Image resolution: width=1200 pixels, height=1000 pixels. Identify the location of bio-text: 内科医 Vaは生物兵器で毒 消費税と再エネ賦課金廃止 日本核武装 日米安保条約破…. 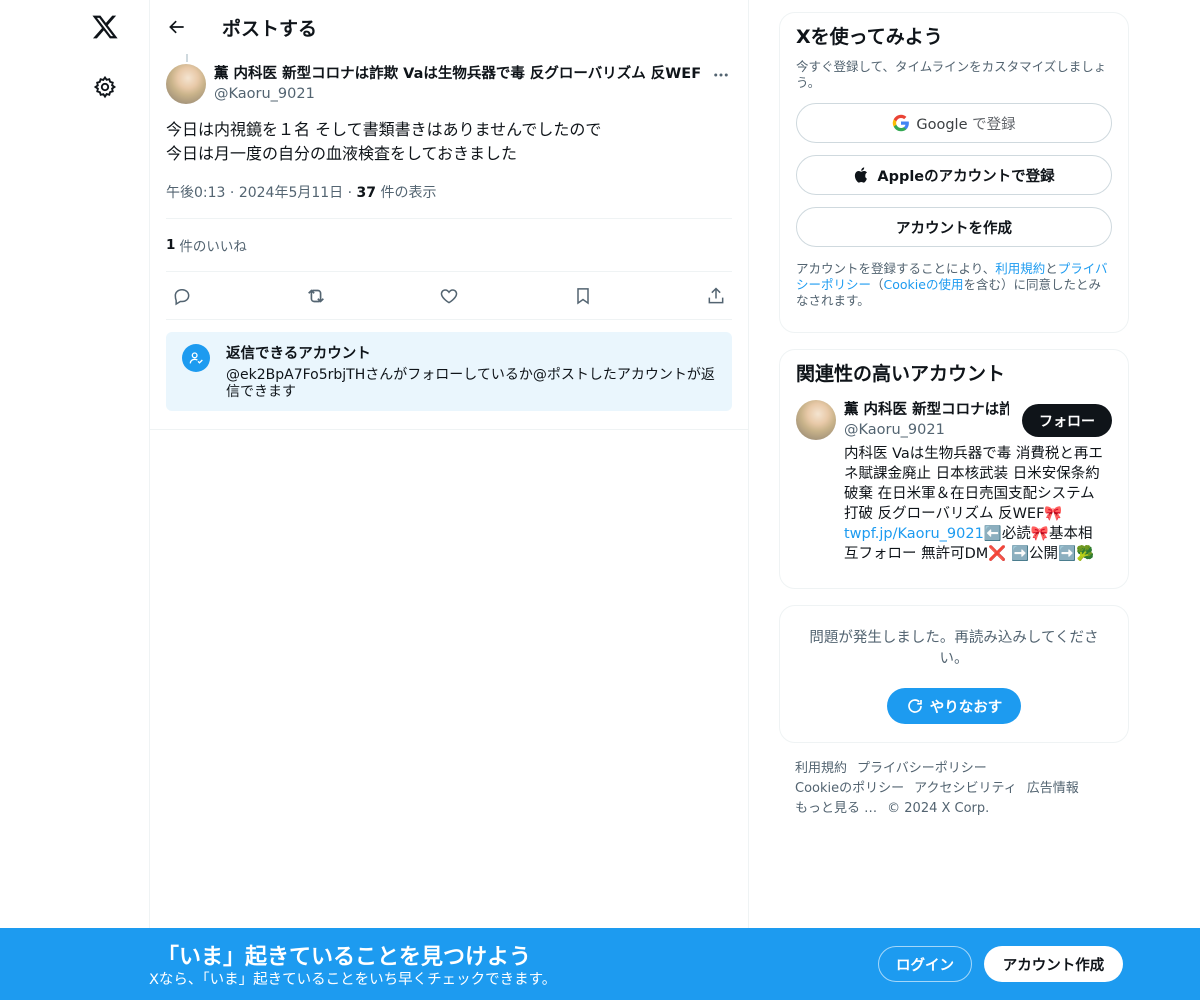
(973, 484).